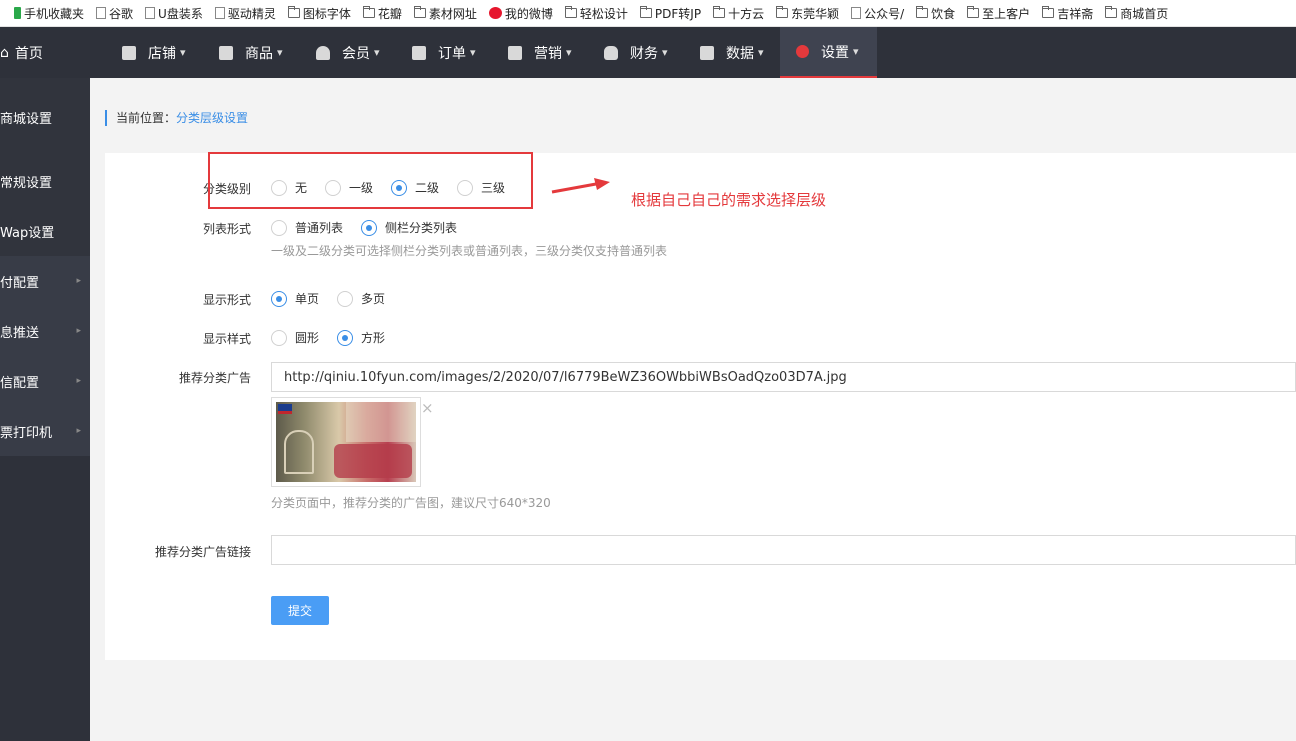 The image size is (1296, 741). Describe the element at coordinates (520, 13) in the screenshot. I see `bookmark-item: 我的微博` at that location.